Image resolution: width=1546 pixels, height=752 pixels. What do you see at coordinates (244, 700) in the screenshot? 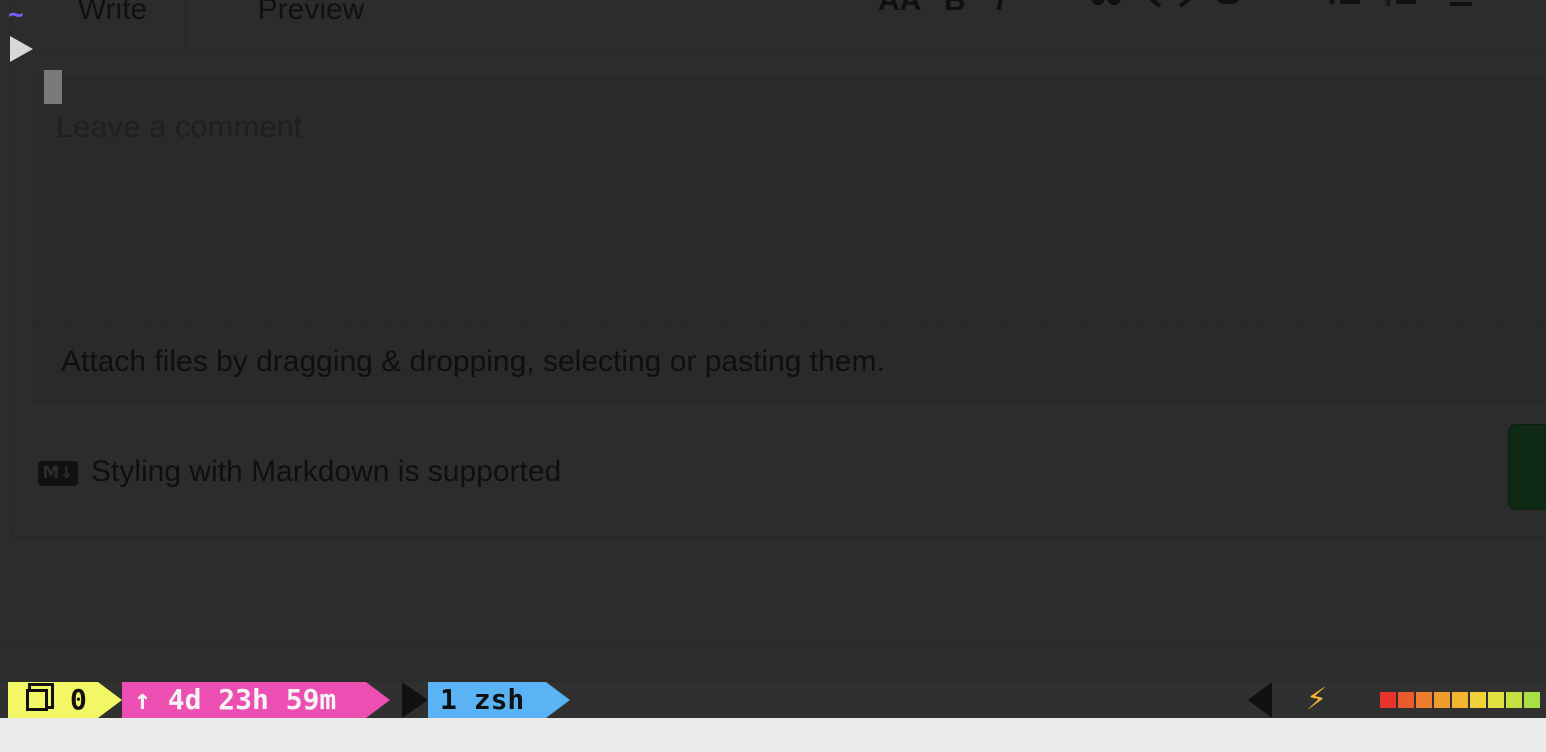
I see `uptime-segment: ↑ 4d 23h 59m` at bounding box center [244, 700].